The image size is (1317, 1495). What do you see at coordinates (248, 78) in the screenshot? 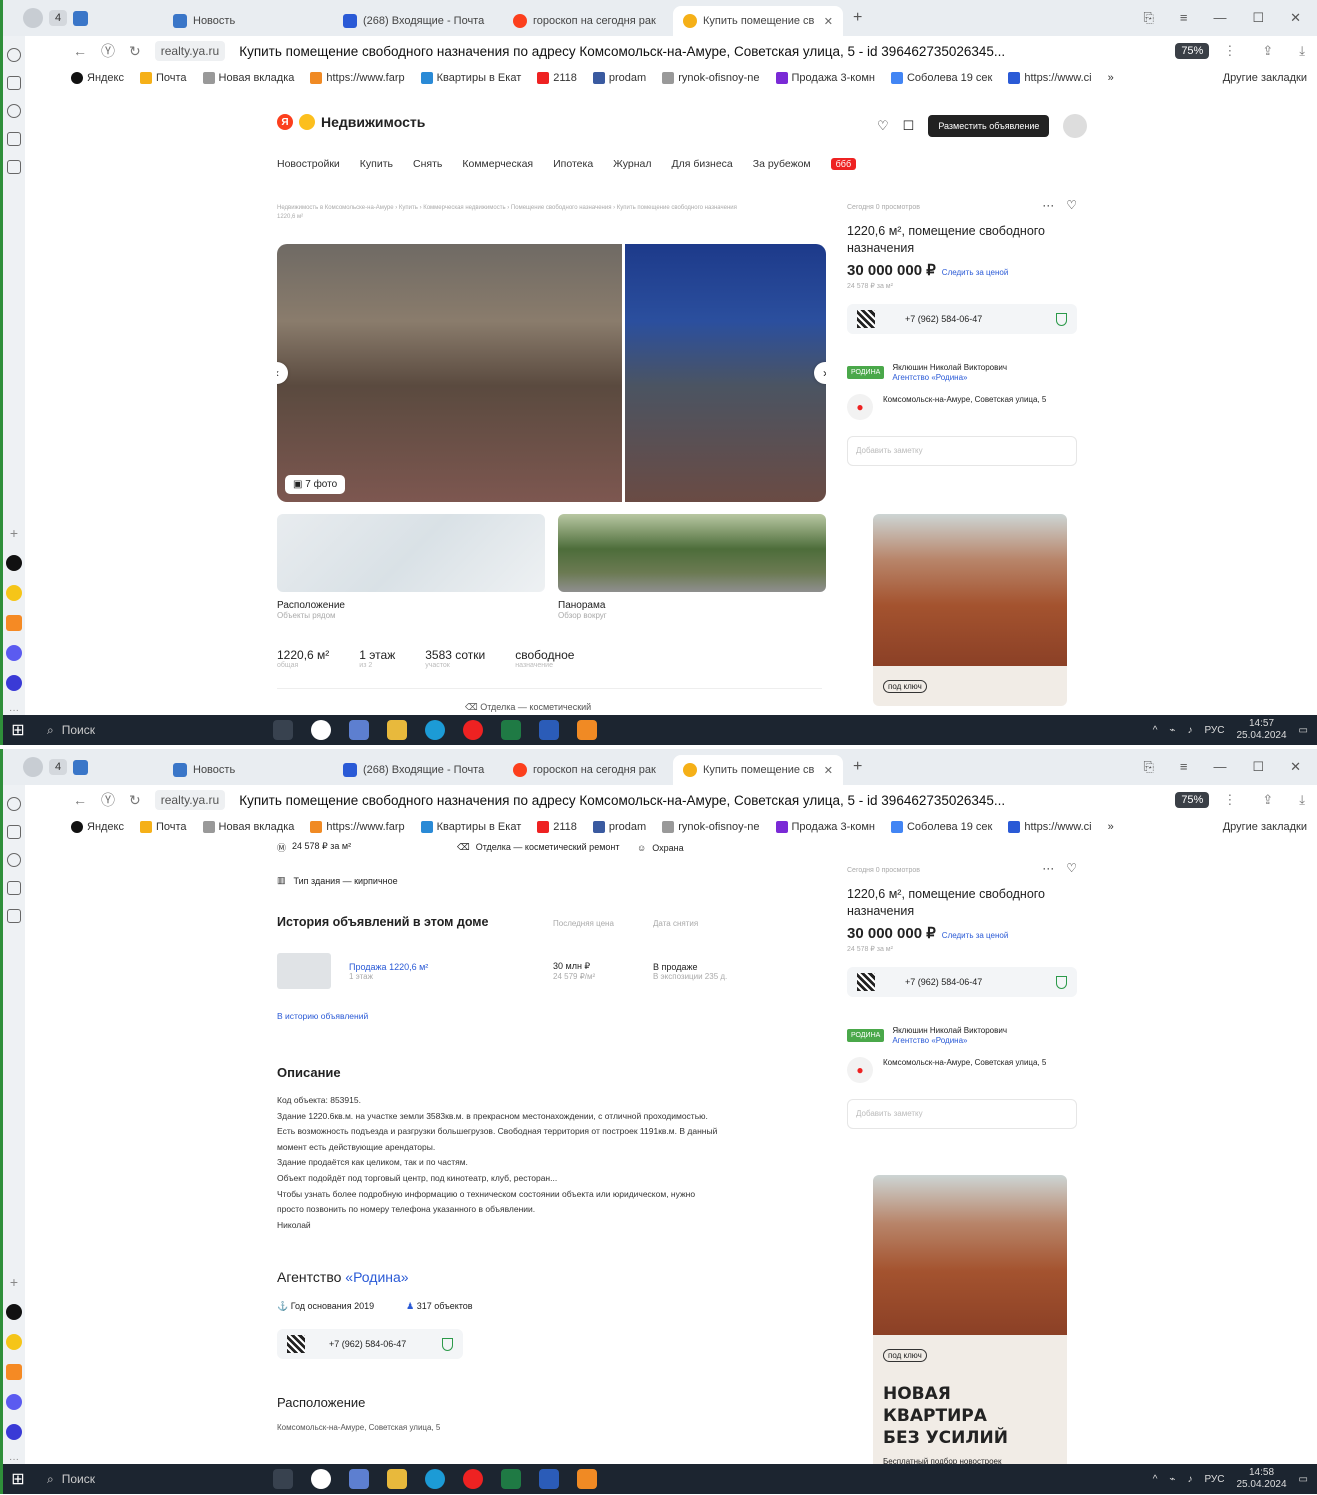
I see `bookmark-item: Новая вкладка` at bounding box center [248, 78].